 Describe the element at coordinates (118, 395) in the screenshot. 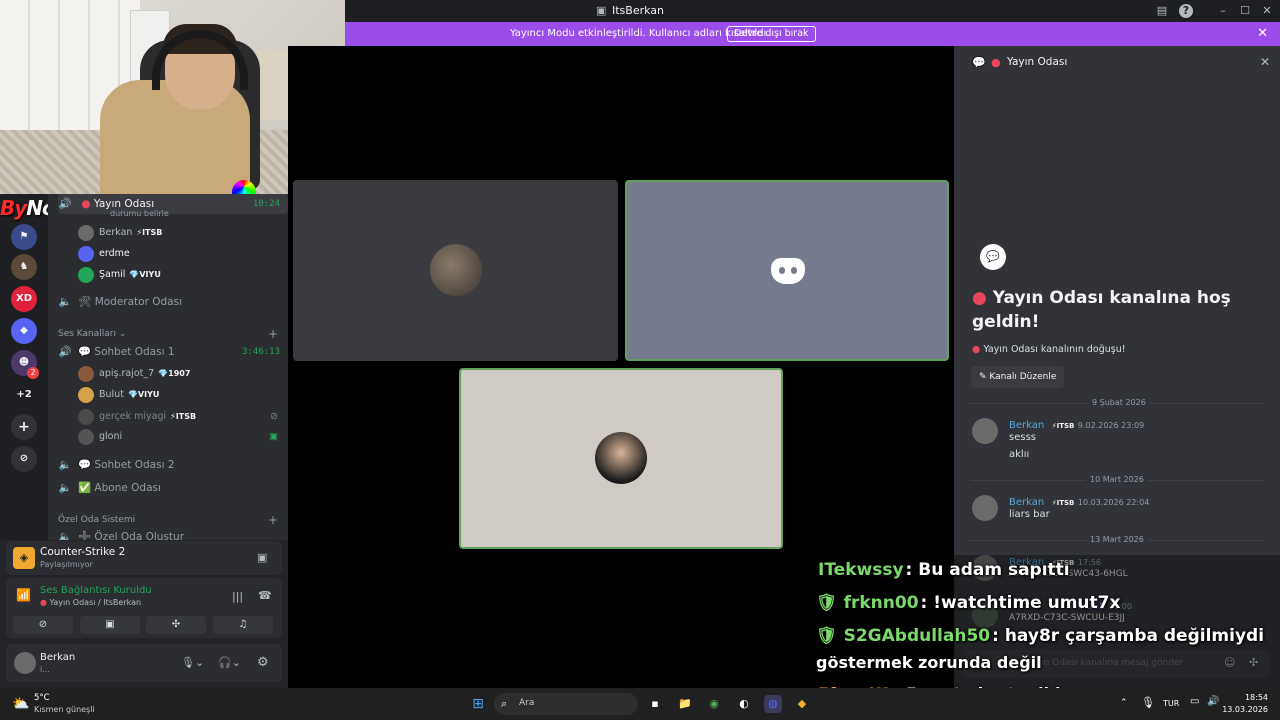

I see `member-bulut: Bulut 💎VIYU` at that location.